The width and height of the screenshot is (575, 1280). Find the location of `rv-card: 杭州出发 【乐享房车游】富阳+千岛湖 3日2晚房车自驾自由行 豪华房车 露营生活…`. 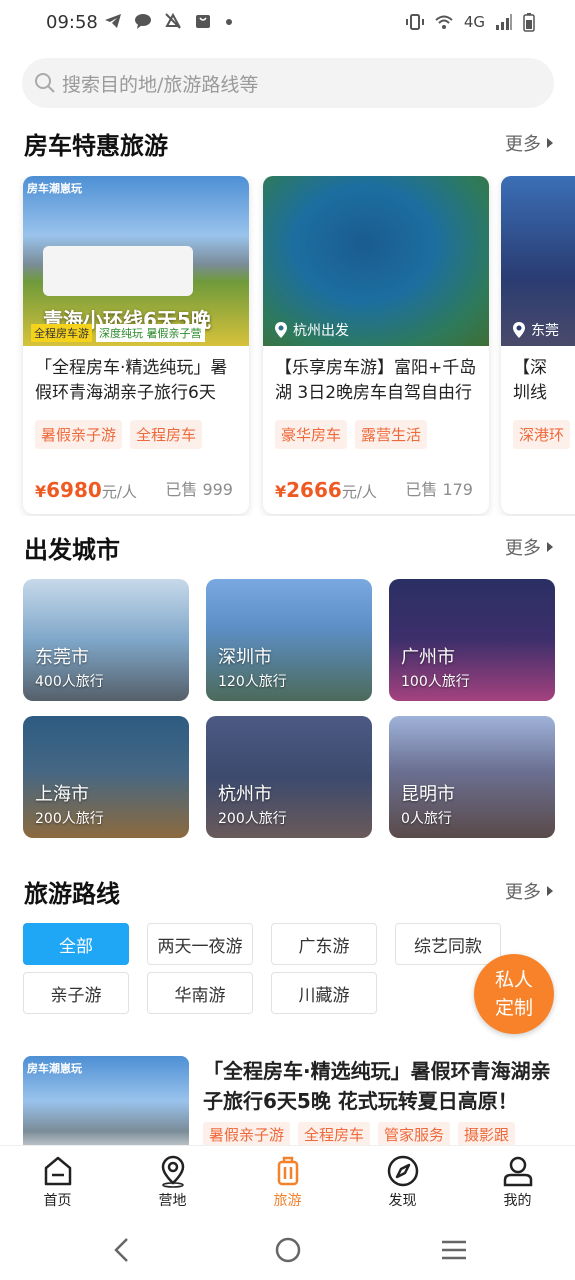

rv-card: 杭州出发 【乐享房车游】富阳+千岛湖 3日2晚房车自驾自由行 豪华房车 露营生活… is located at coordinates (376, 345).